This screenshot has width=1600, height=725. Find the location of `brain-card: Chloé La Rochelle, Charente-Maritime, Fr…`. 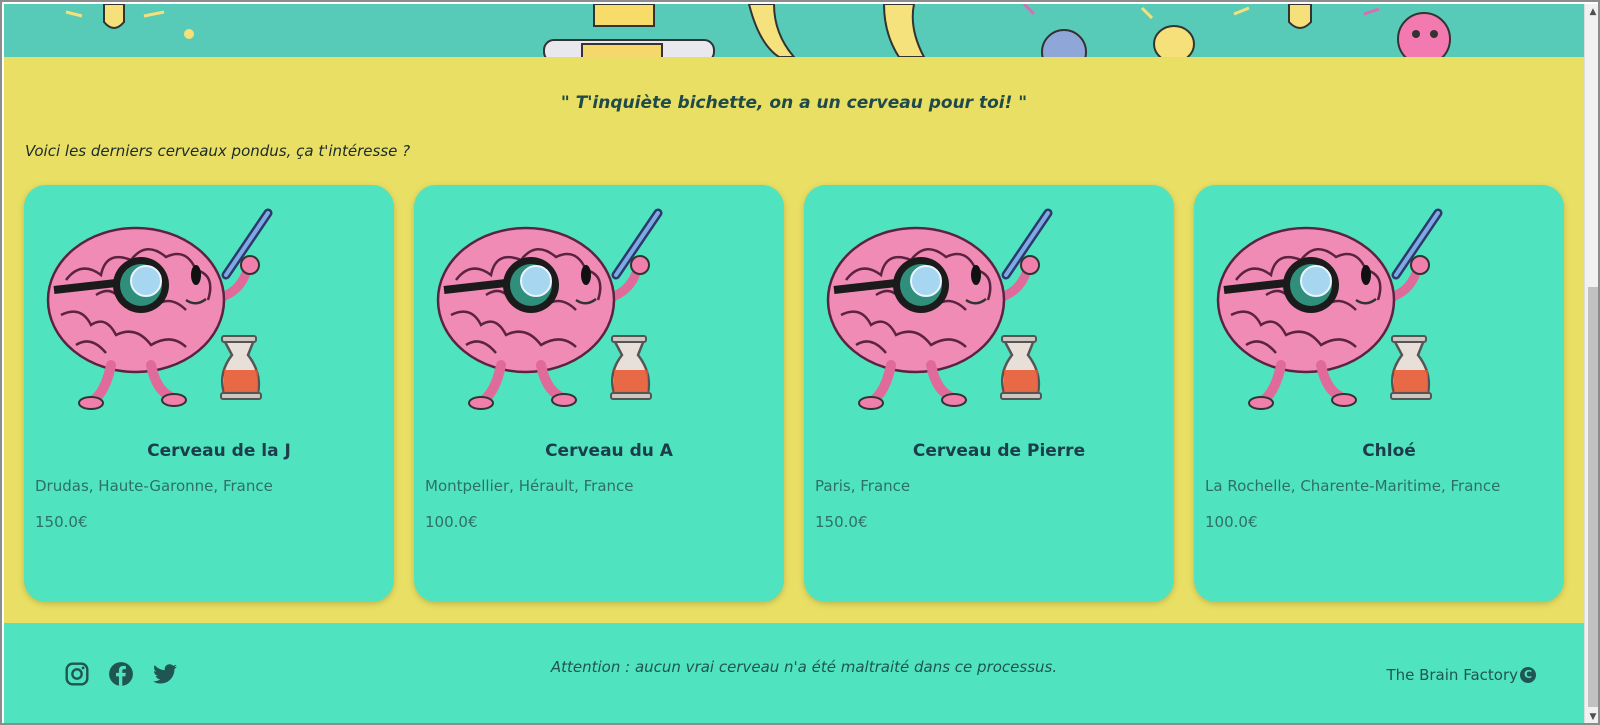

brain-card: Chloé La Rochelle, Charente-Maritime, Fr… is located at coordinates (1379, 393).